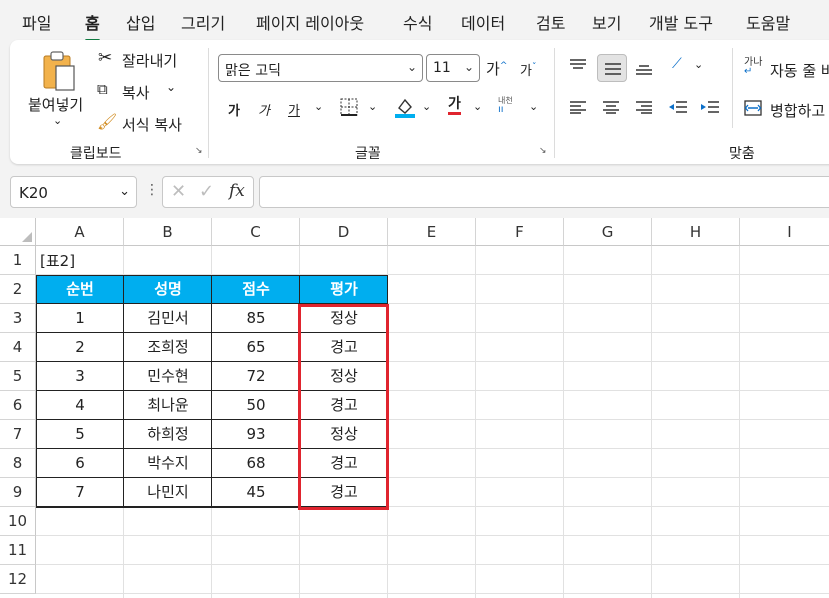 Image resolution: width=829 pixels, height=598 pixels. What do you see at coordinates (18, 289) in the screenshot?
I see `row-header-2: 2` at bounding box center [18, 289].